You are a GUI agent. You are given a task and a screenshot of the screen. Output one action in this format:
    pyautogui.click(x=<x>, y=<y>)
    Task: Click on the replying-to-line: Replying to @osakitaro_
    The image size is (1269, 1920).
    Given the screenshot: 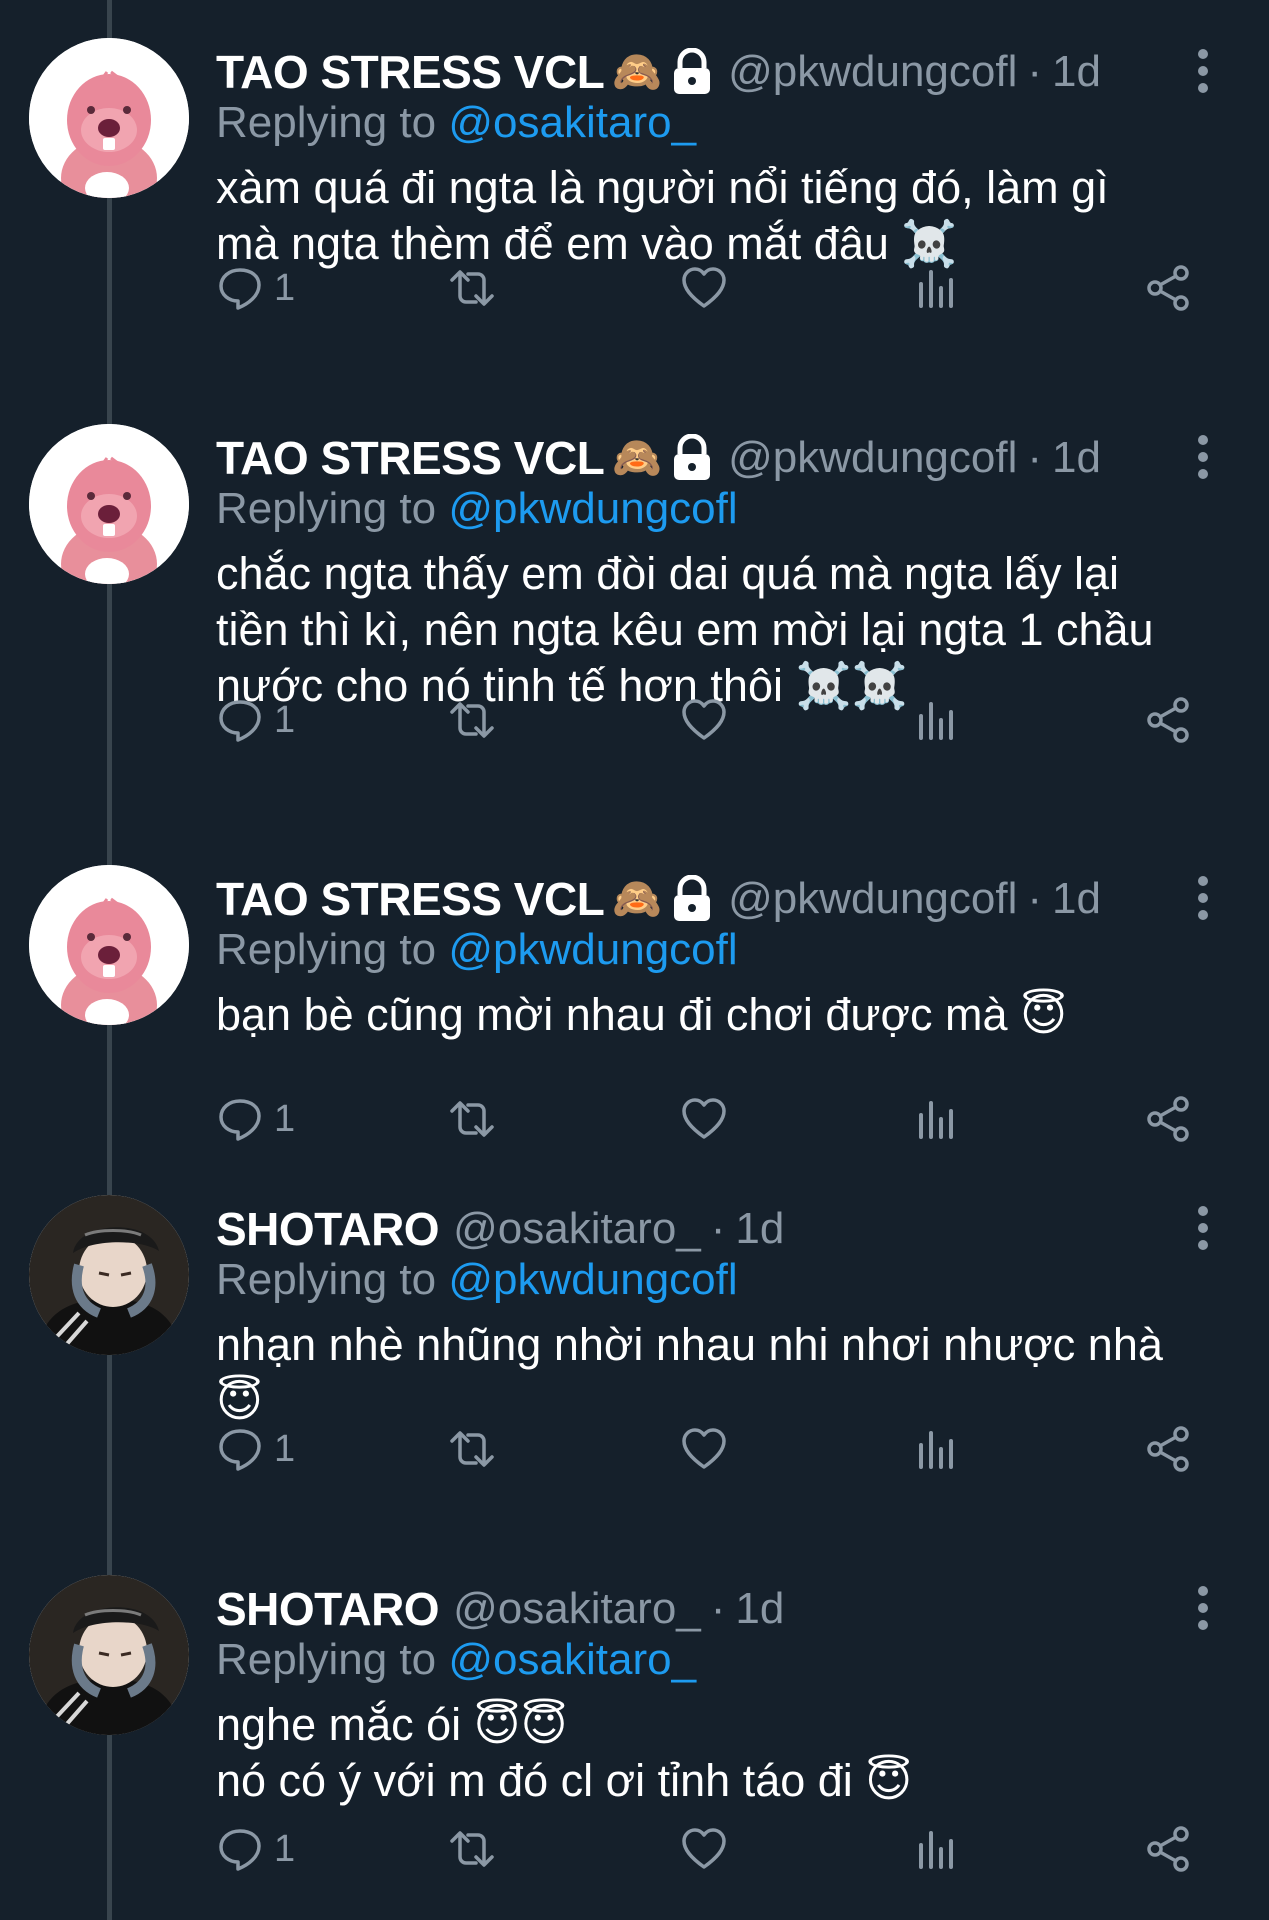 What is the action you would take?
    pyautogui.click(x=456, y=1660)
    